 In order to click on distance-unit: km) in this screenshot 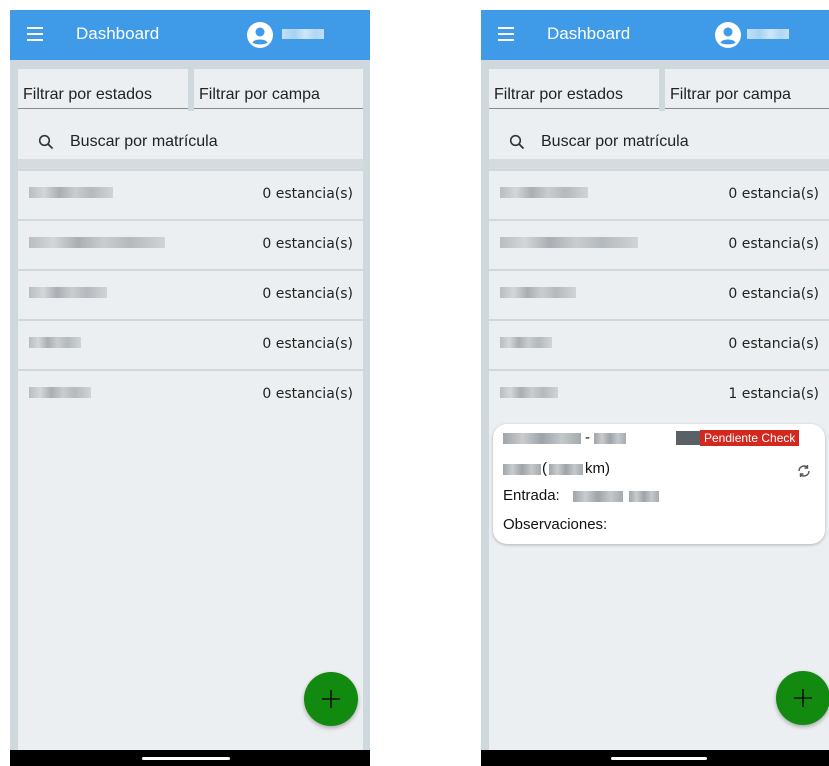, I will do `click(597, 468)`.